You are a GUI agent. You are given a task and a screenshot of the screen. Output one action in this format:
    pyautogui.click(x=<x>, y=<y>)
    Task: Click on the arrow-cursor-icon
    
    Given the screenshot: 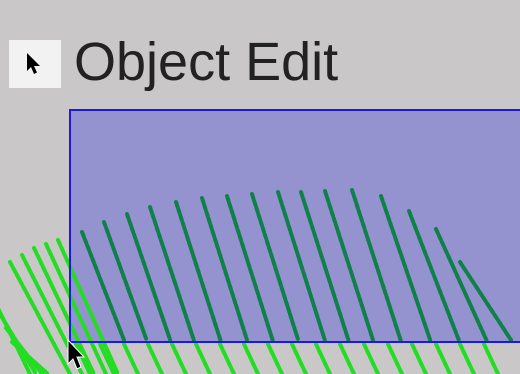 What is the action you would take?
    pyautogui.click(x=33, y=63)
    